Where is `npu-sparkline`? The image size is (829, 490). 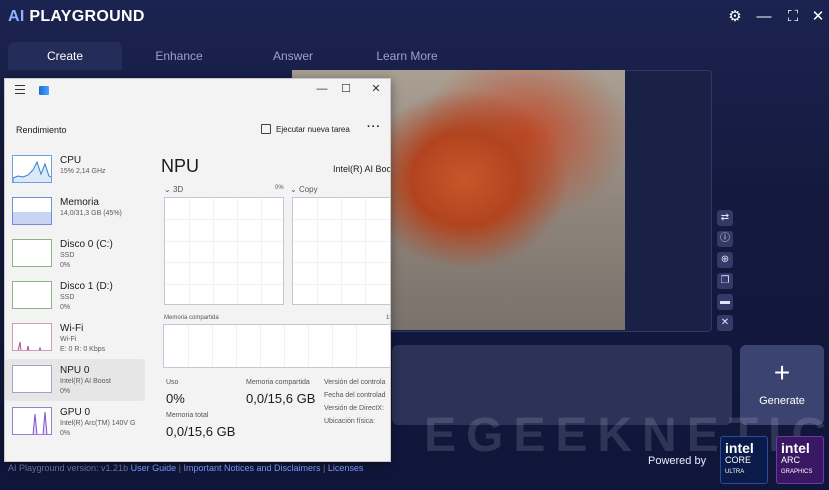 npu-sparkline is located at coordinates (32, 379).